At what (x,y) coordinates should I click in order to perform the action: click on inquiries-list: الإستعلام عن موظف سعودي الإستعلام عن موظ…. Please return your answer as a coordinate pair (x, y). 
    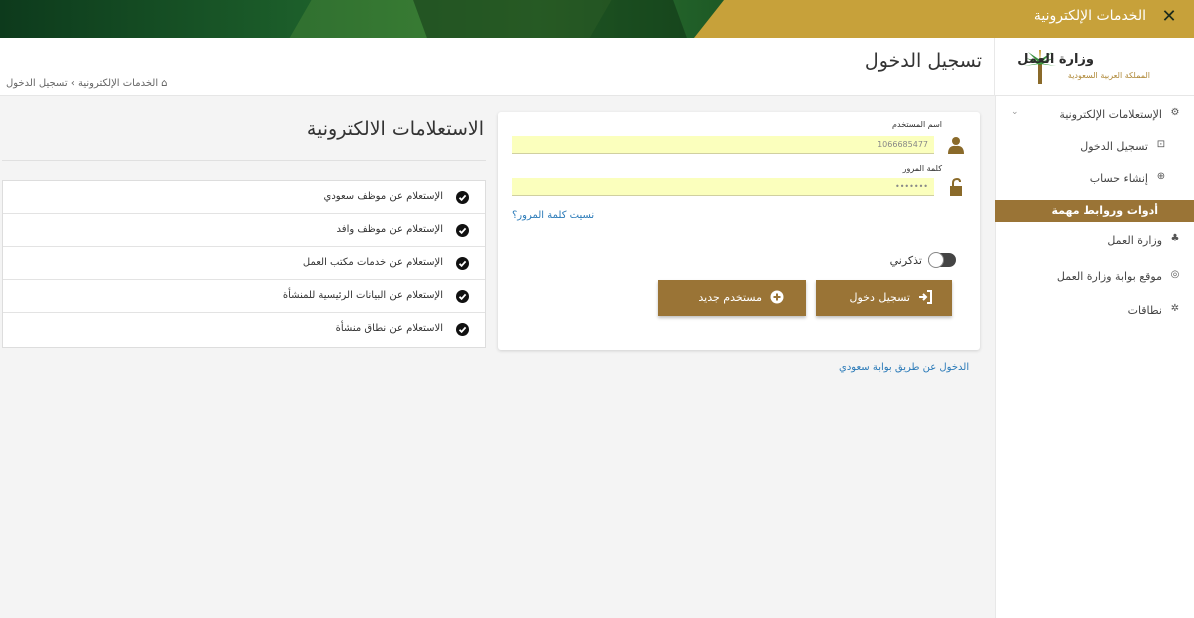
    Looking at the image, I should click on (244, 264).